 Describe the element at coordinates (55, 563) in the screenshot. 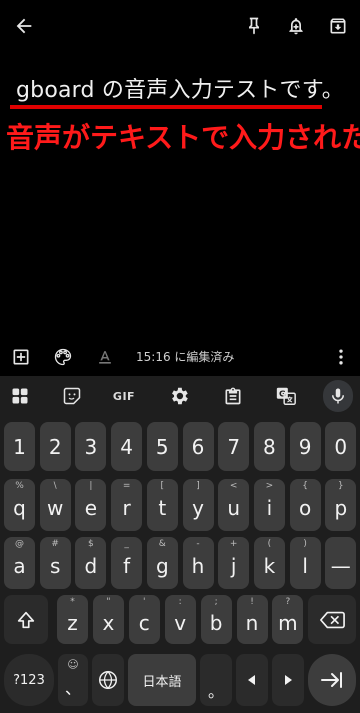

I see `key-s: # s` at that location.